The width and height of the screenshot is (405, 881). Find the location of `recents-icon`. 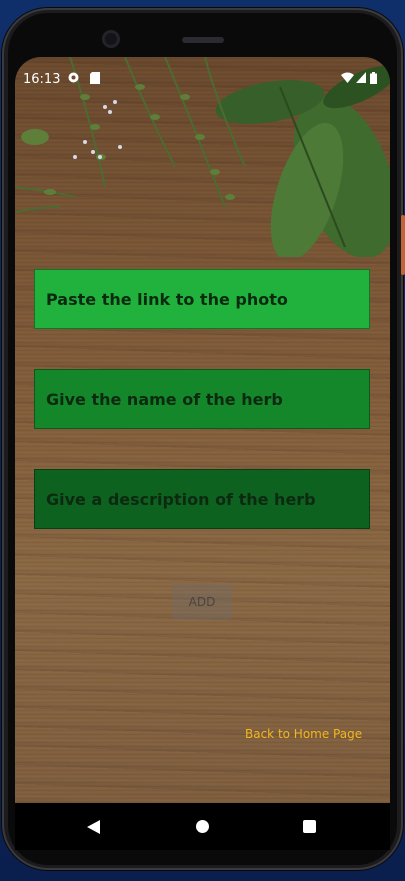

recents-icon is located at coordinates (309, 826).